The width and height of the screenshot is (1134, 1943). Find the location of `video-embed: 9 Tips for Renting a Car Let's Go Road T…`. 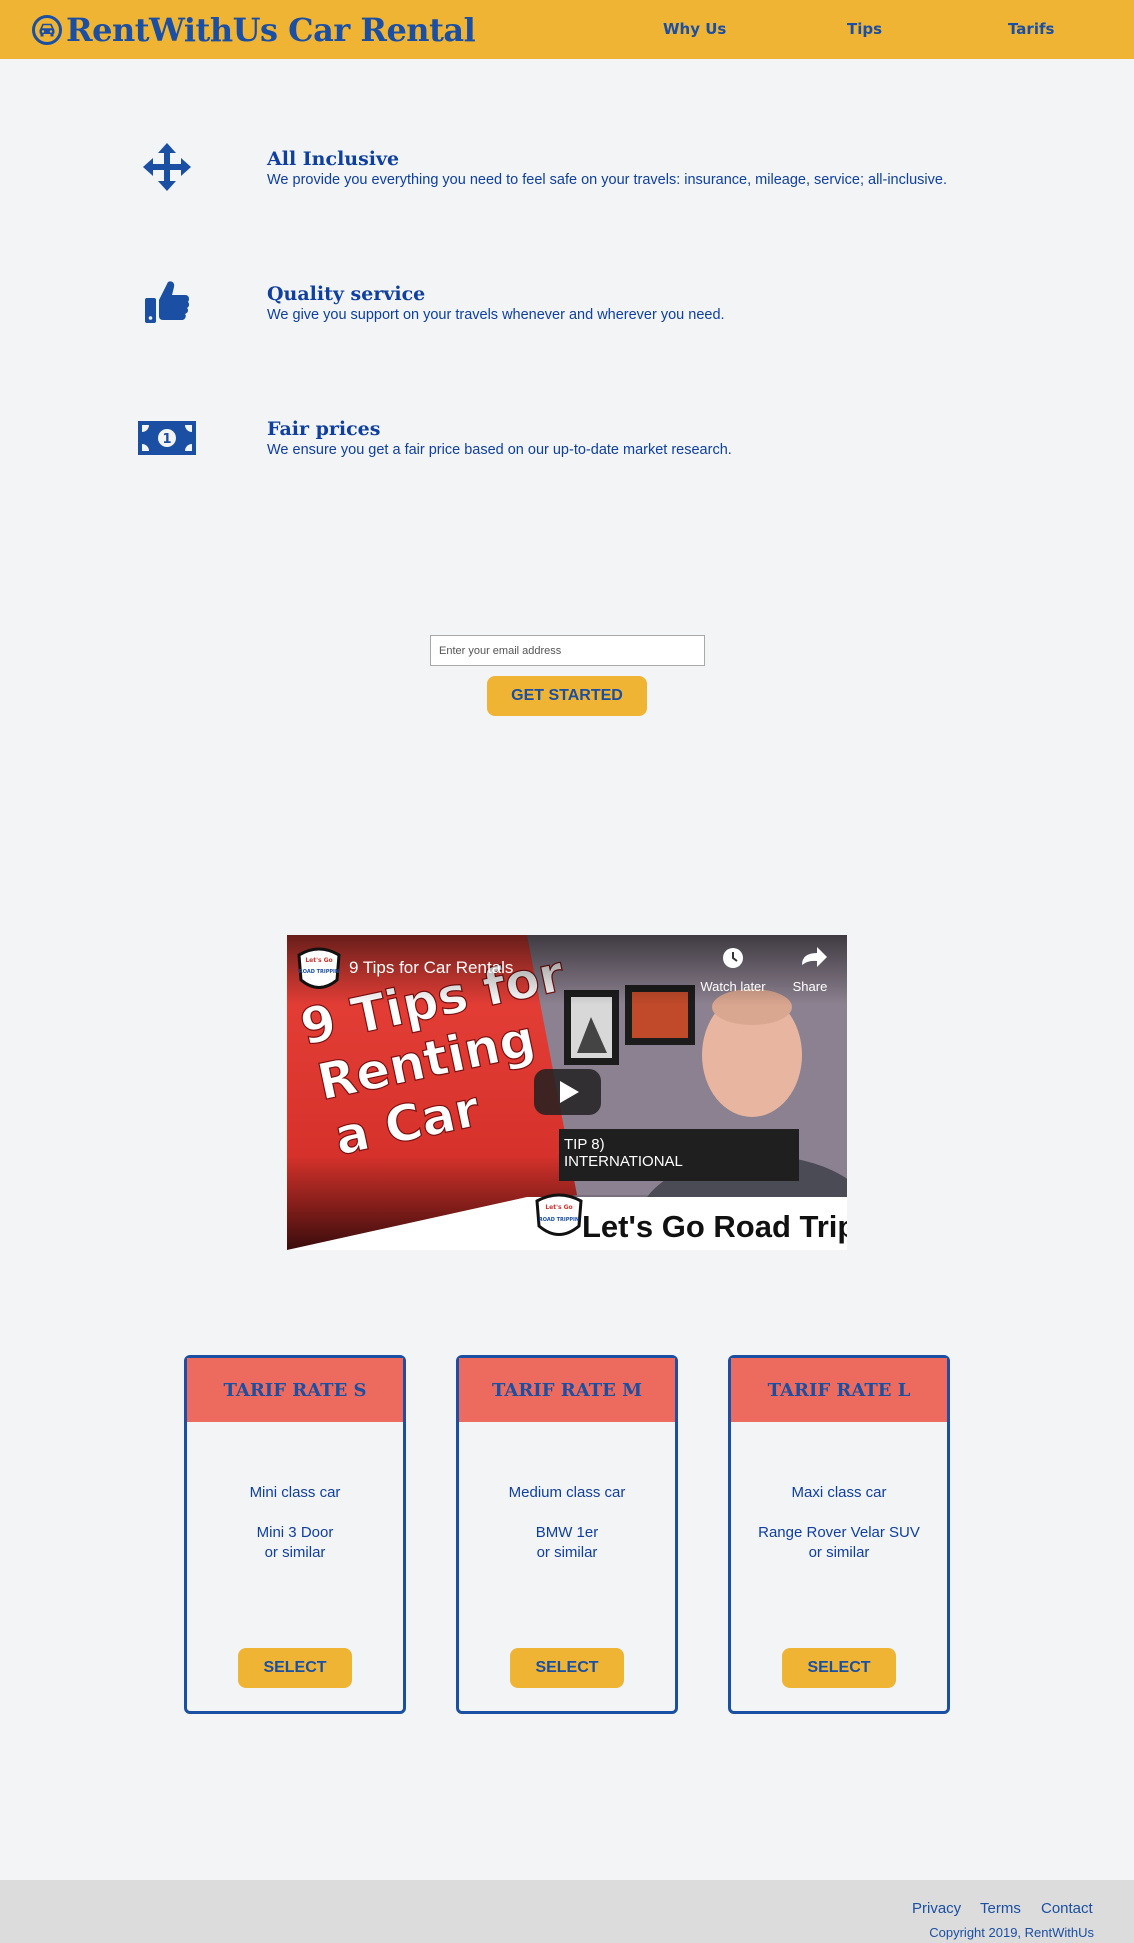

video-embed: 9 Tips for Renting a Car Let's Go Road T… is located at coordinates (567, 1092).